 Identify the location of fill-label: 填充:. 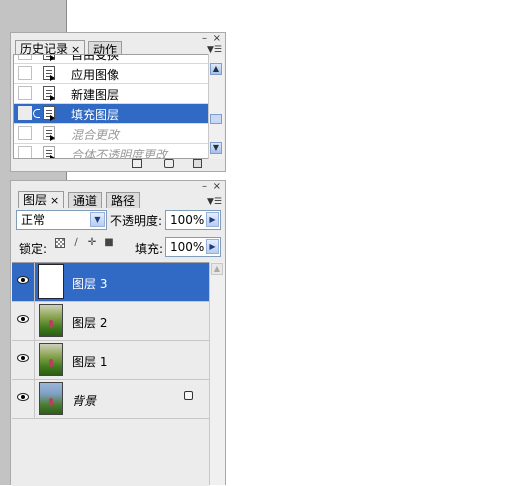
(149, 249).